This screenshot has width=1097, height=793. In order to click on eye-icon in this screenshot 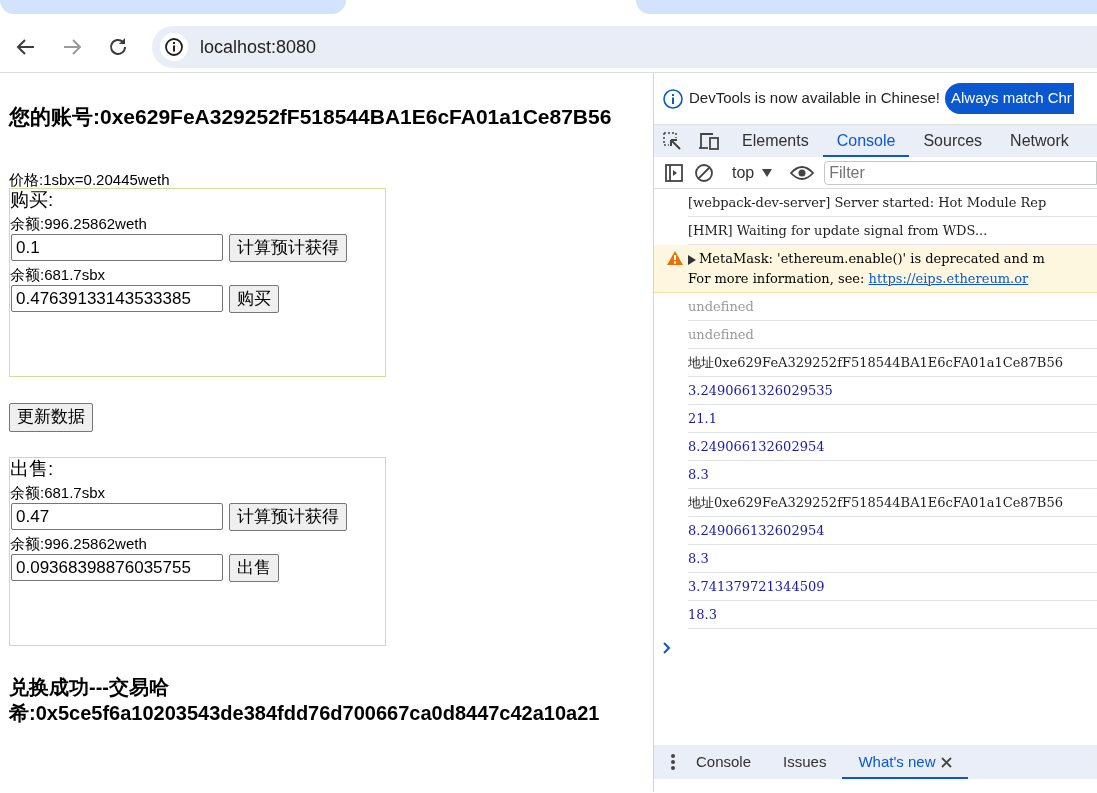, I will do `click(802, 172)`.